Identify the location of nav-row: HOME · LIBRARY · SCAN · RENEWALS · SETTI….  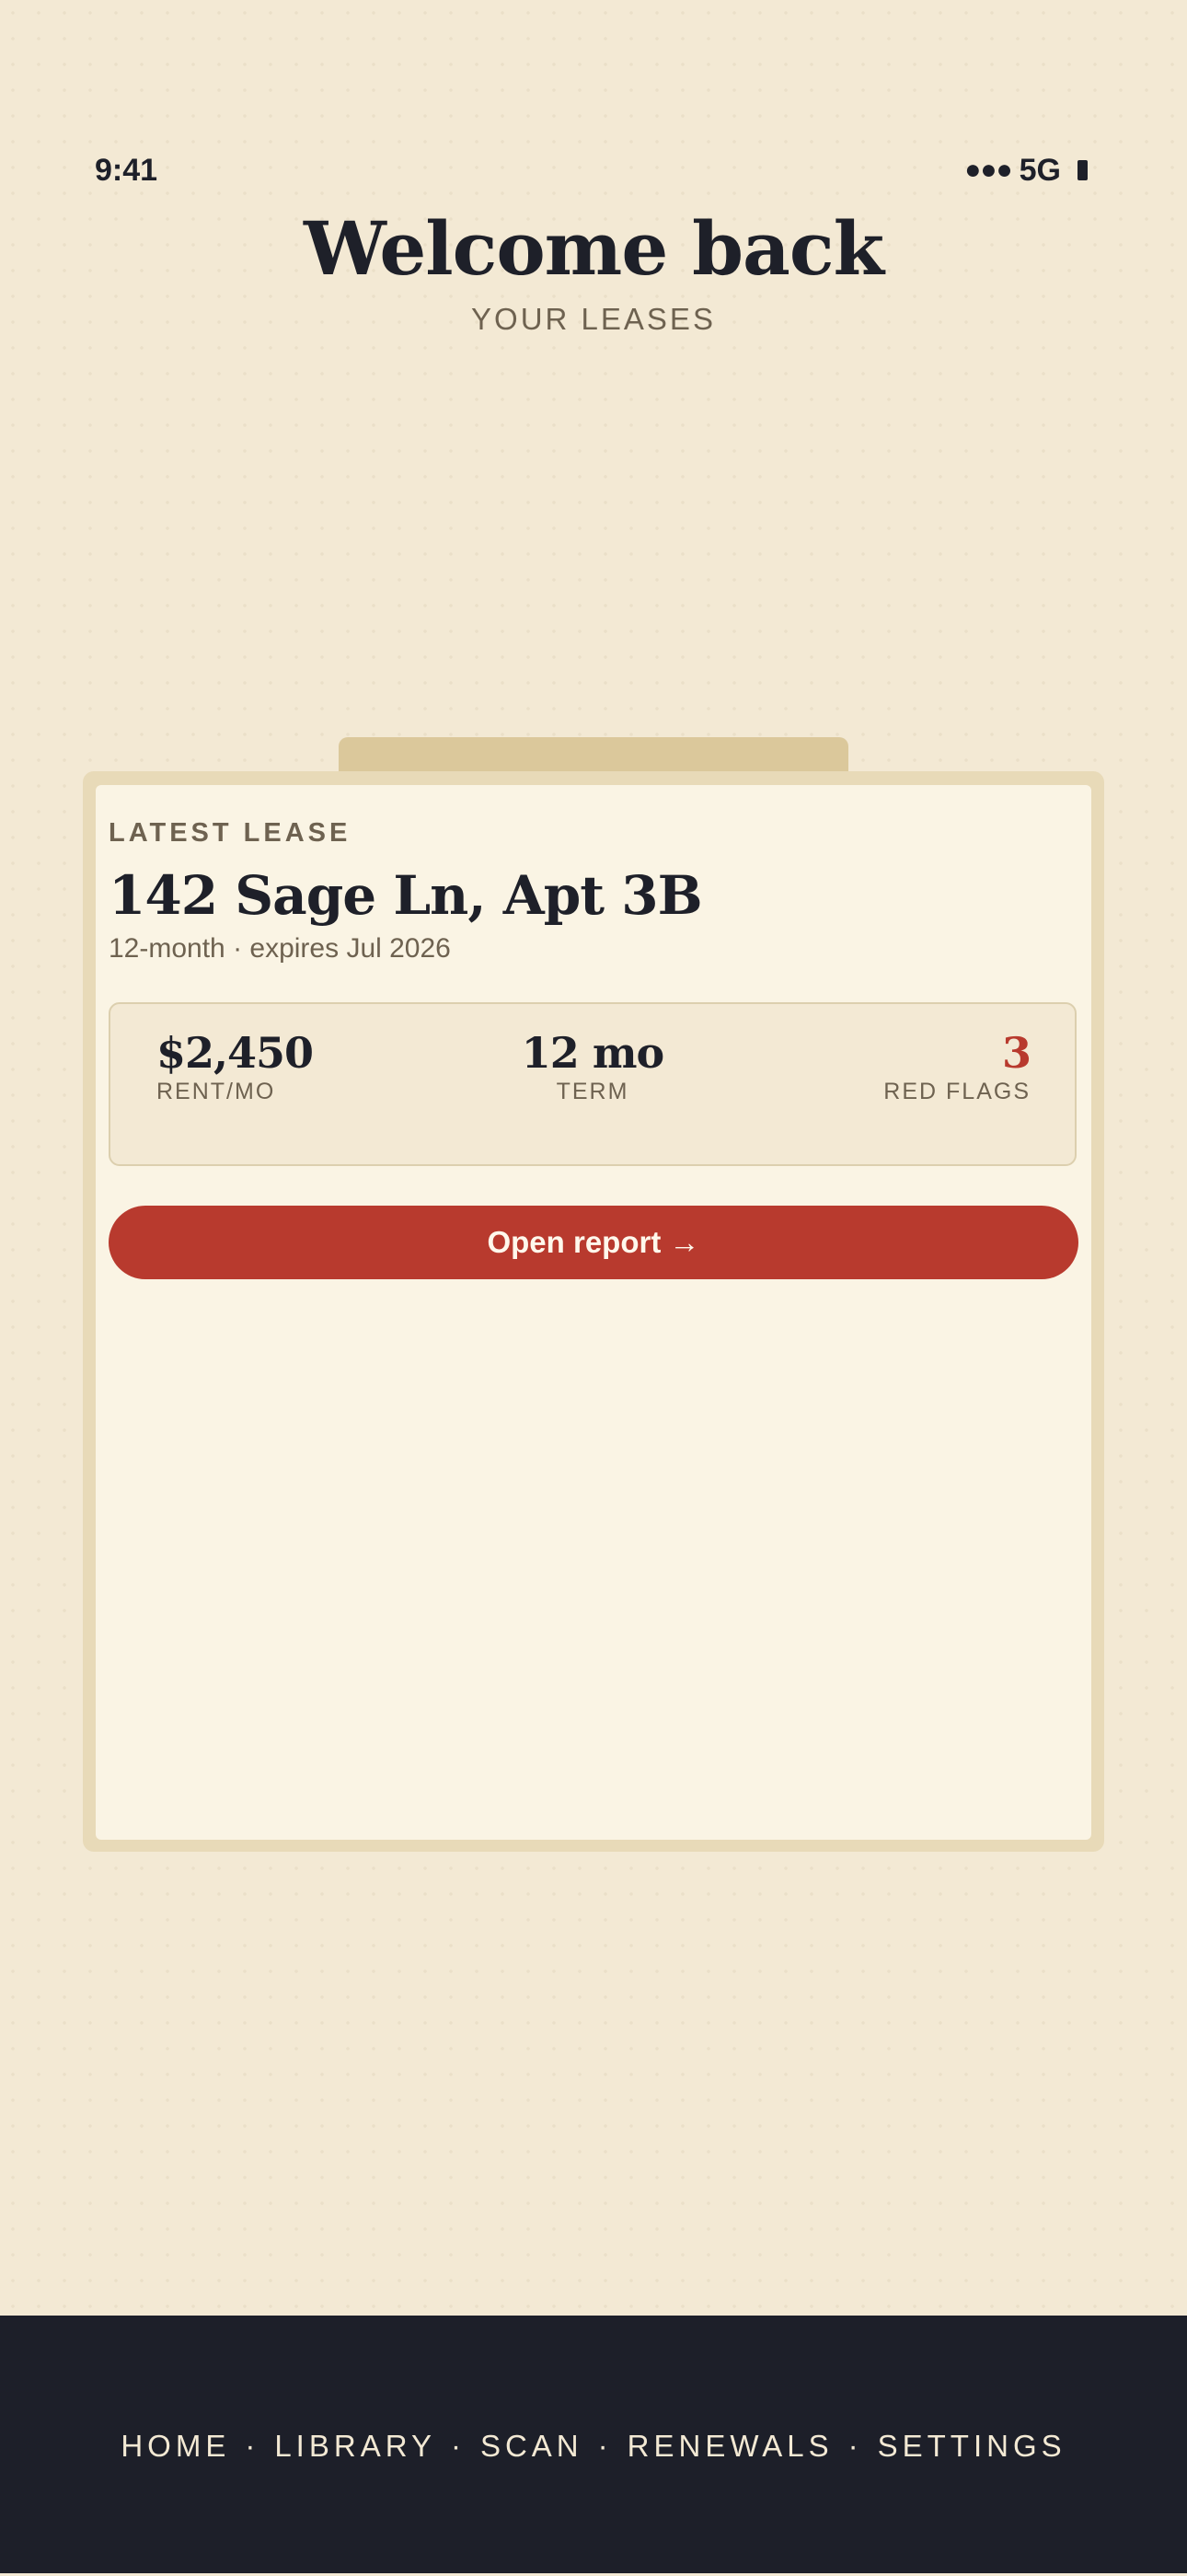
(593, 2446).